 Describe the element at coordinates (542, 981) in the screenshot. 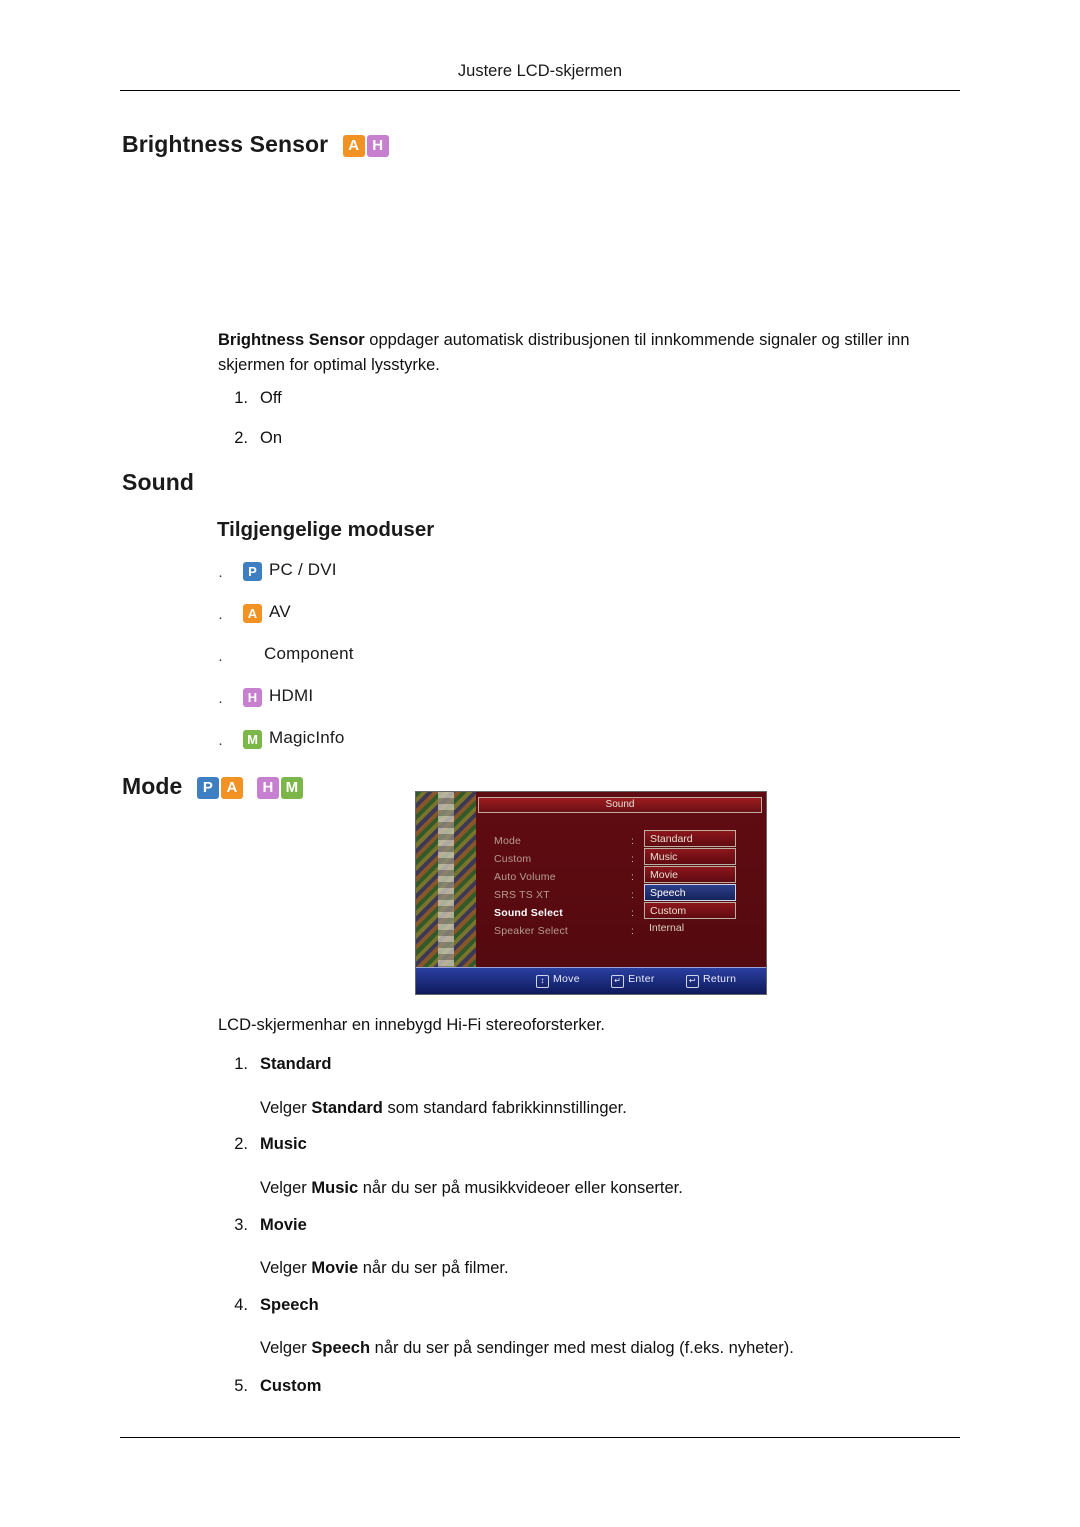

I see `move-icon: ↕` at that location.